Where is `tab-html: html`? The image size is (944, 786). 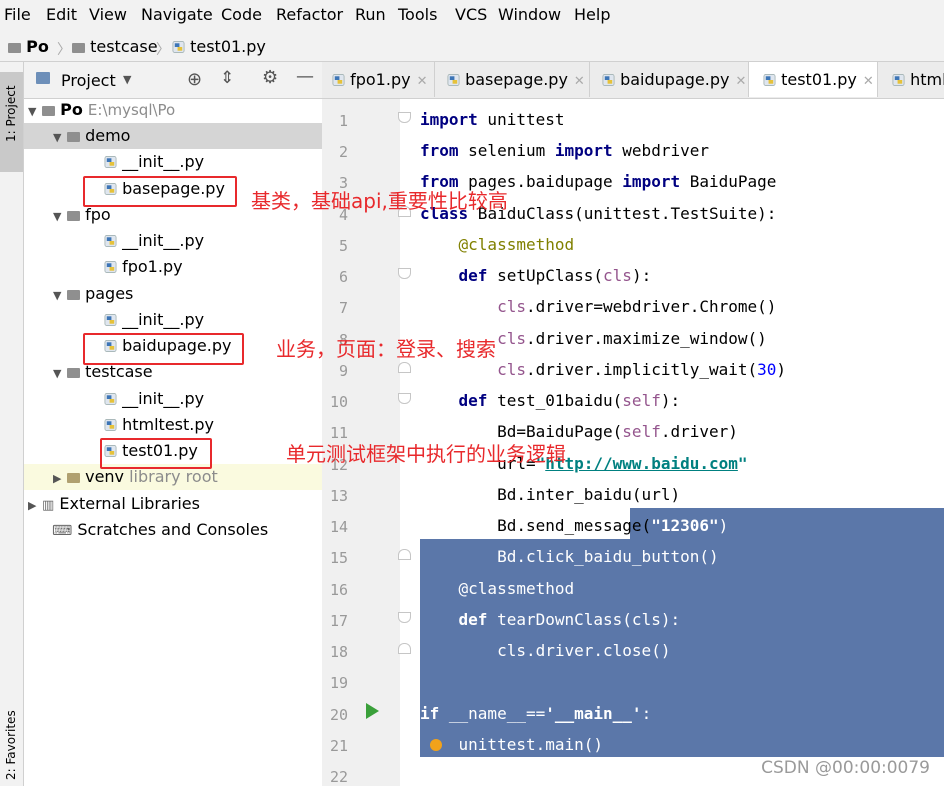
tab-html: html is located at coordinates (911, 79).